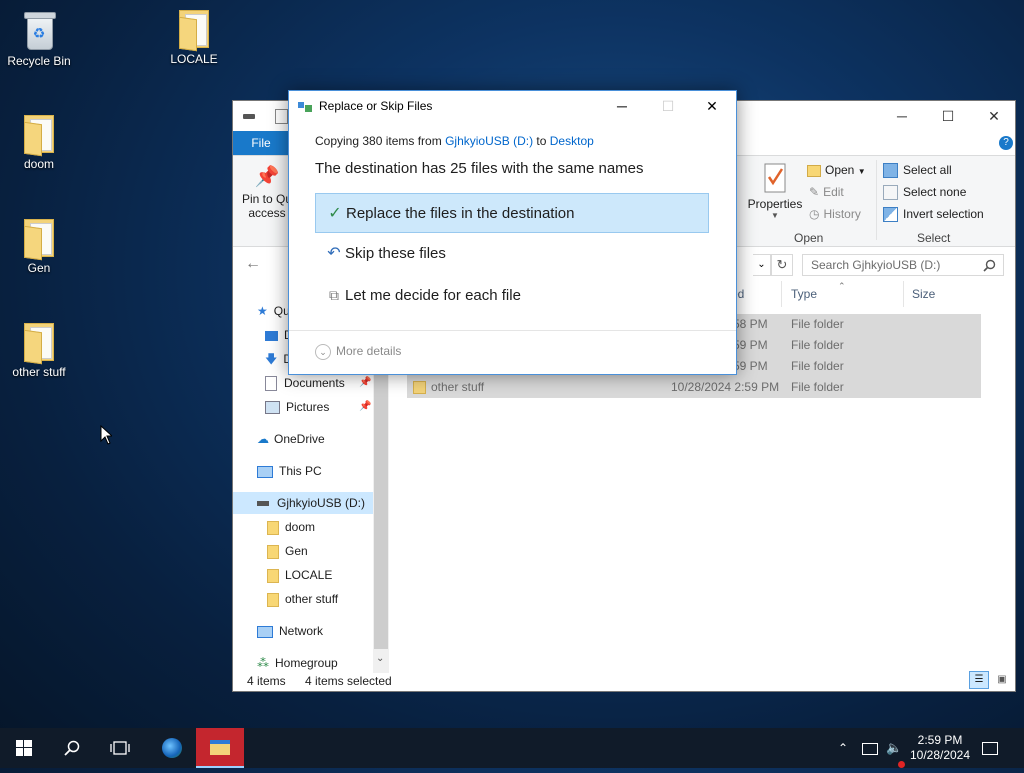 The image size is (1024, 773). Describe the element at coordinates (72, 748) in the screenshot. I see `search-button` at that location.